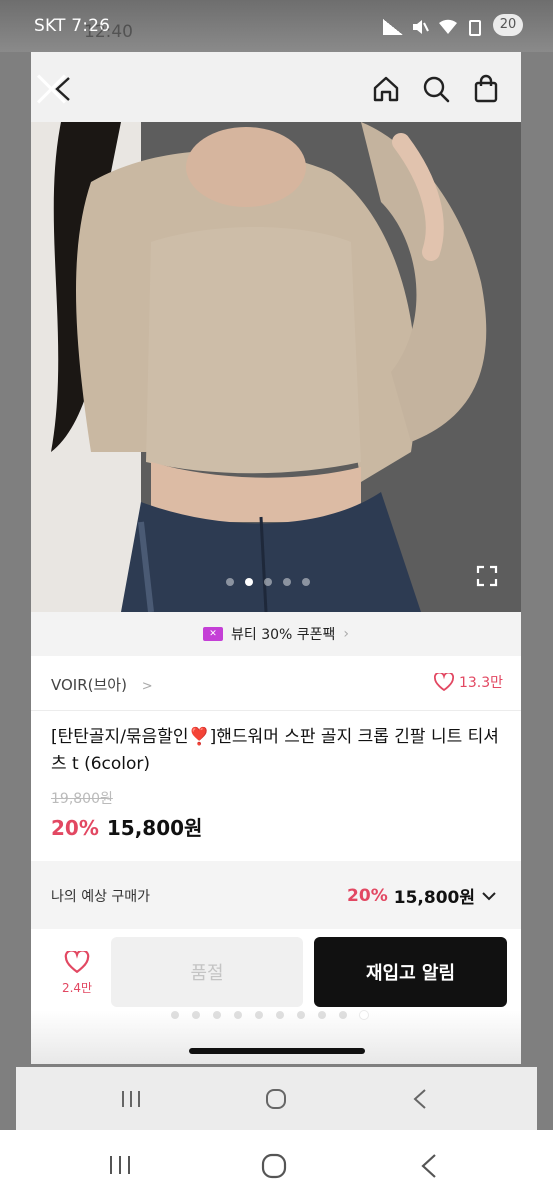 The width and height of the screenshot is (553, 1200). What do you see at coordinates (386, 89) in the screenshot?
I see `home-icon` at bounding box center [386, 89].